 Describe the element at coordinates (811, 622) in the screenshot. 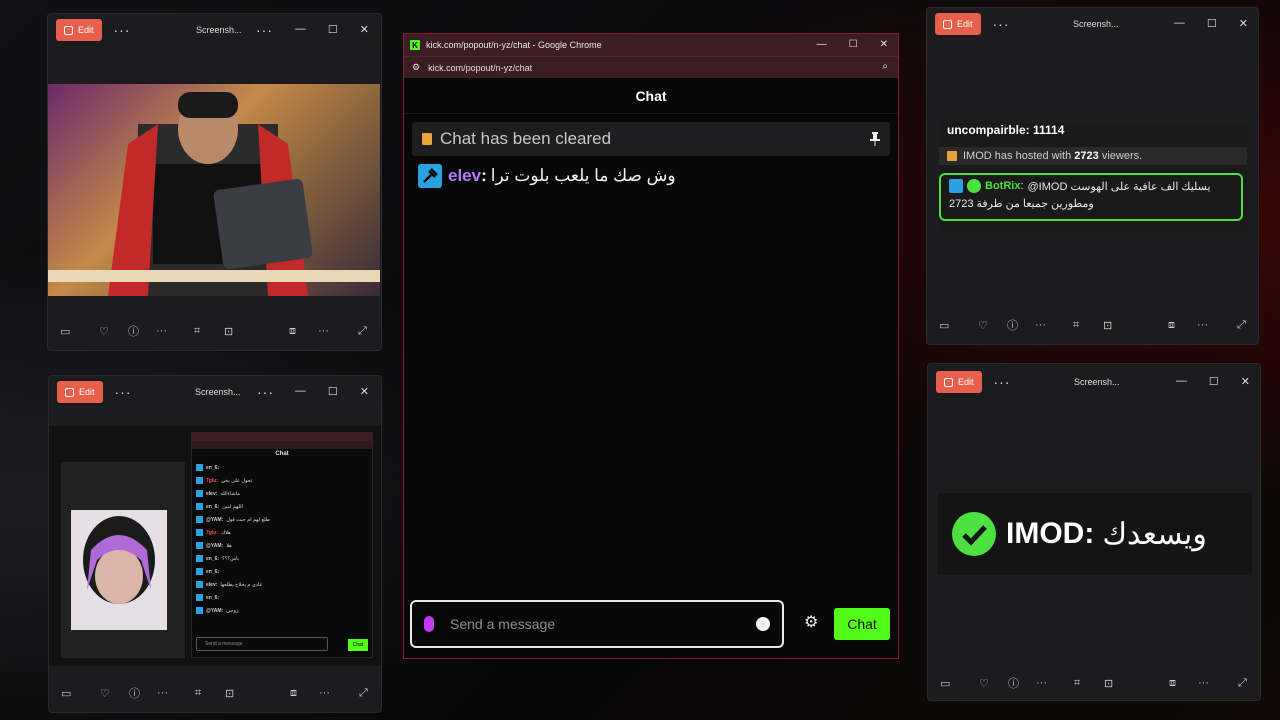

I see `settings-gear-icon: ⚙` at that location.